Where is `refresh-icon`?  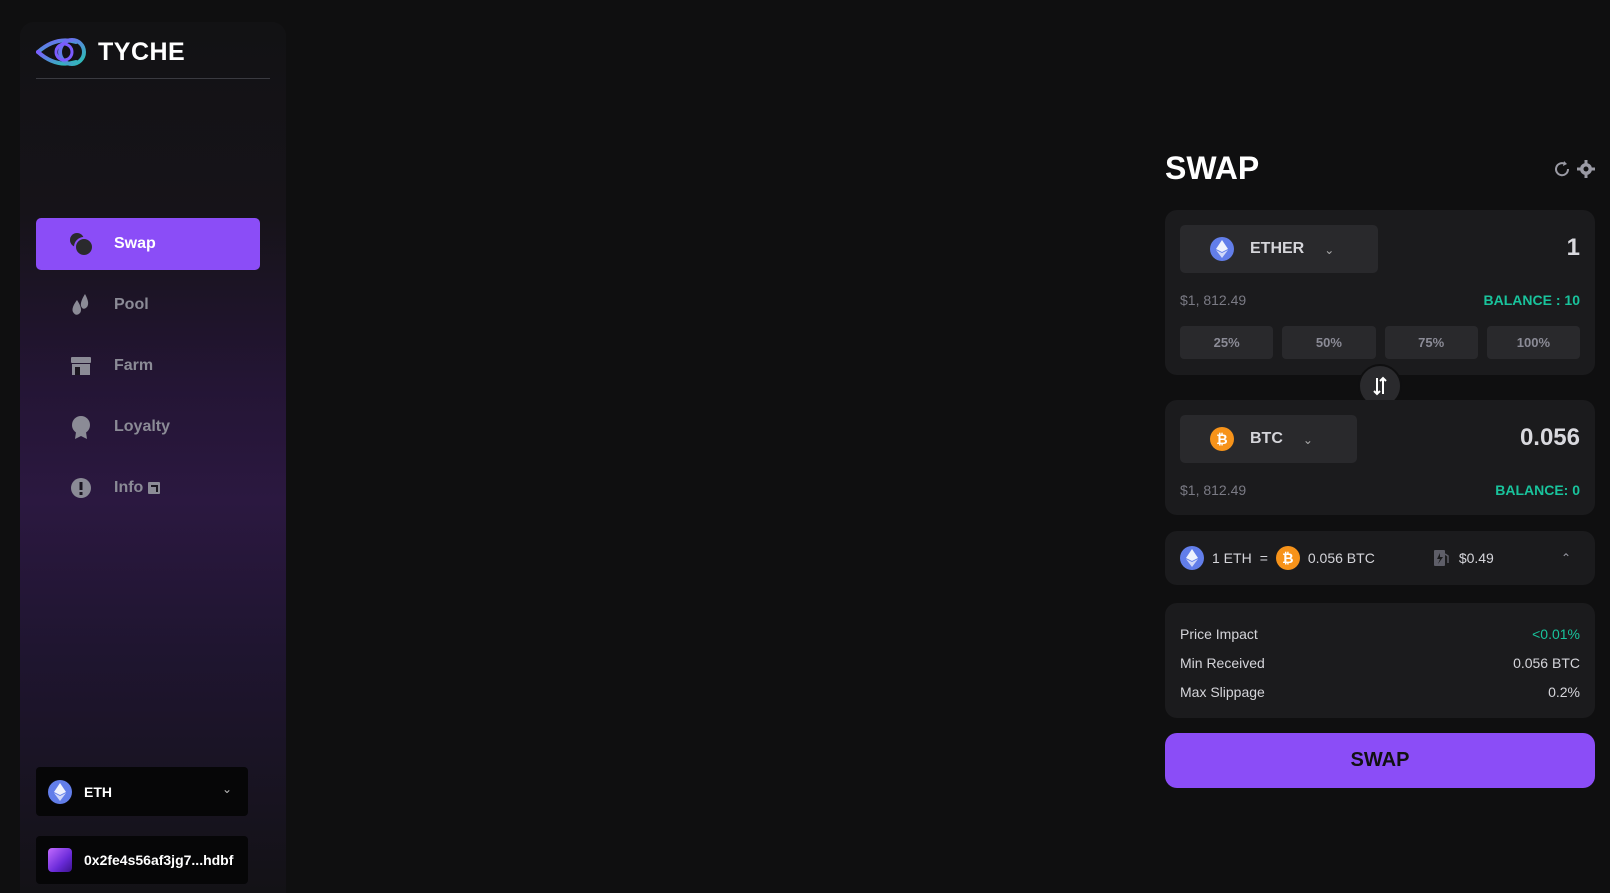
refresh-icon is located at coordinates (1562, 171).